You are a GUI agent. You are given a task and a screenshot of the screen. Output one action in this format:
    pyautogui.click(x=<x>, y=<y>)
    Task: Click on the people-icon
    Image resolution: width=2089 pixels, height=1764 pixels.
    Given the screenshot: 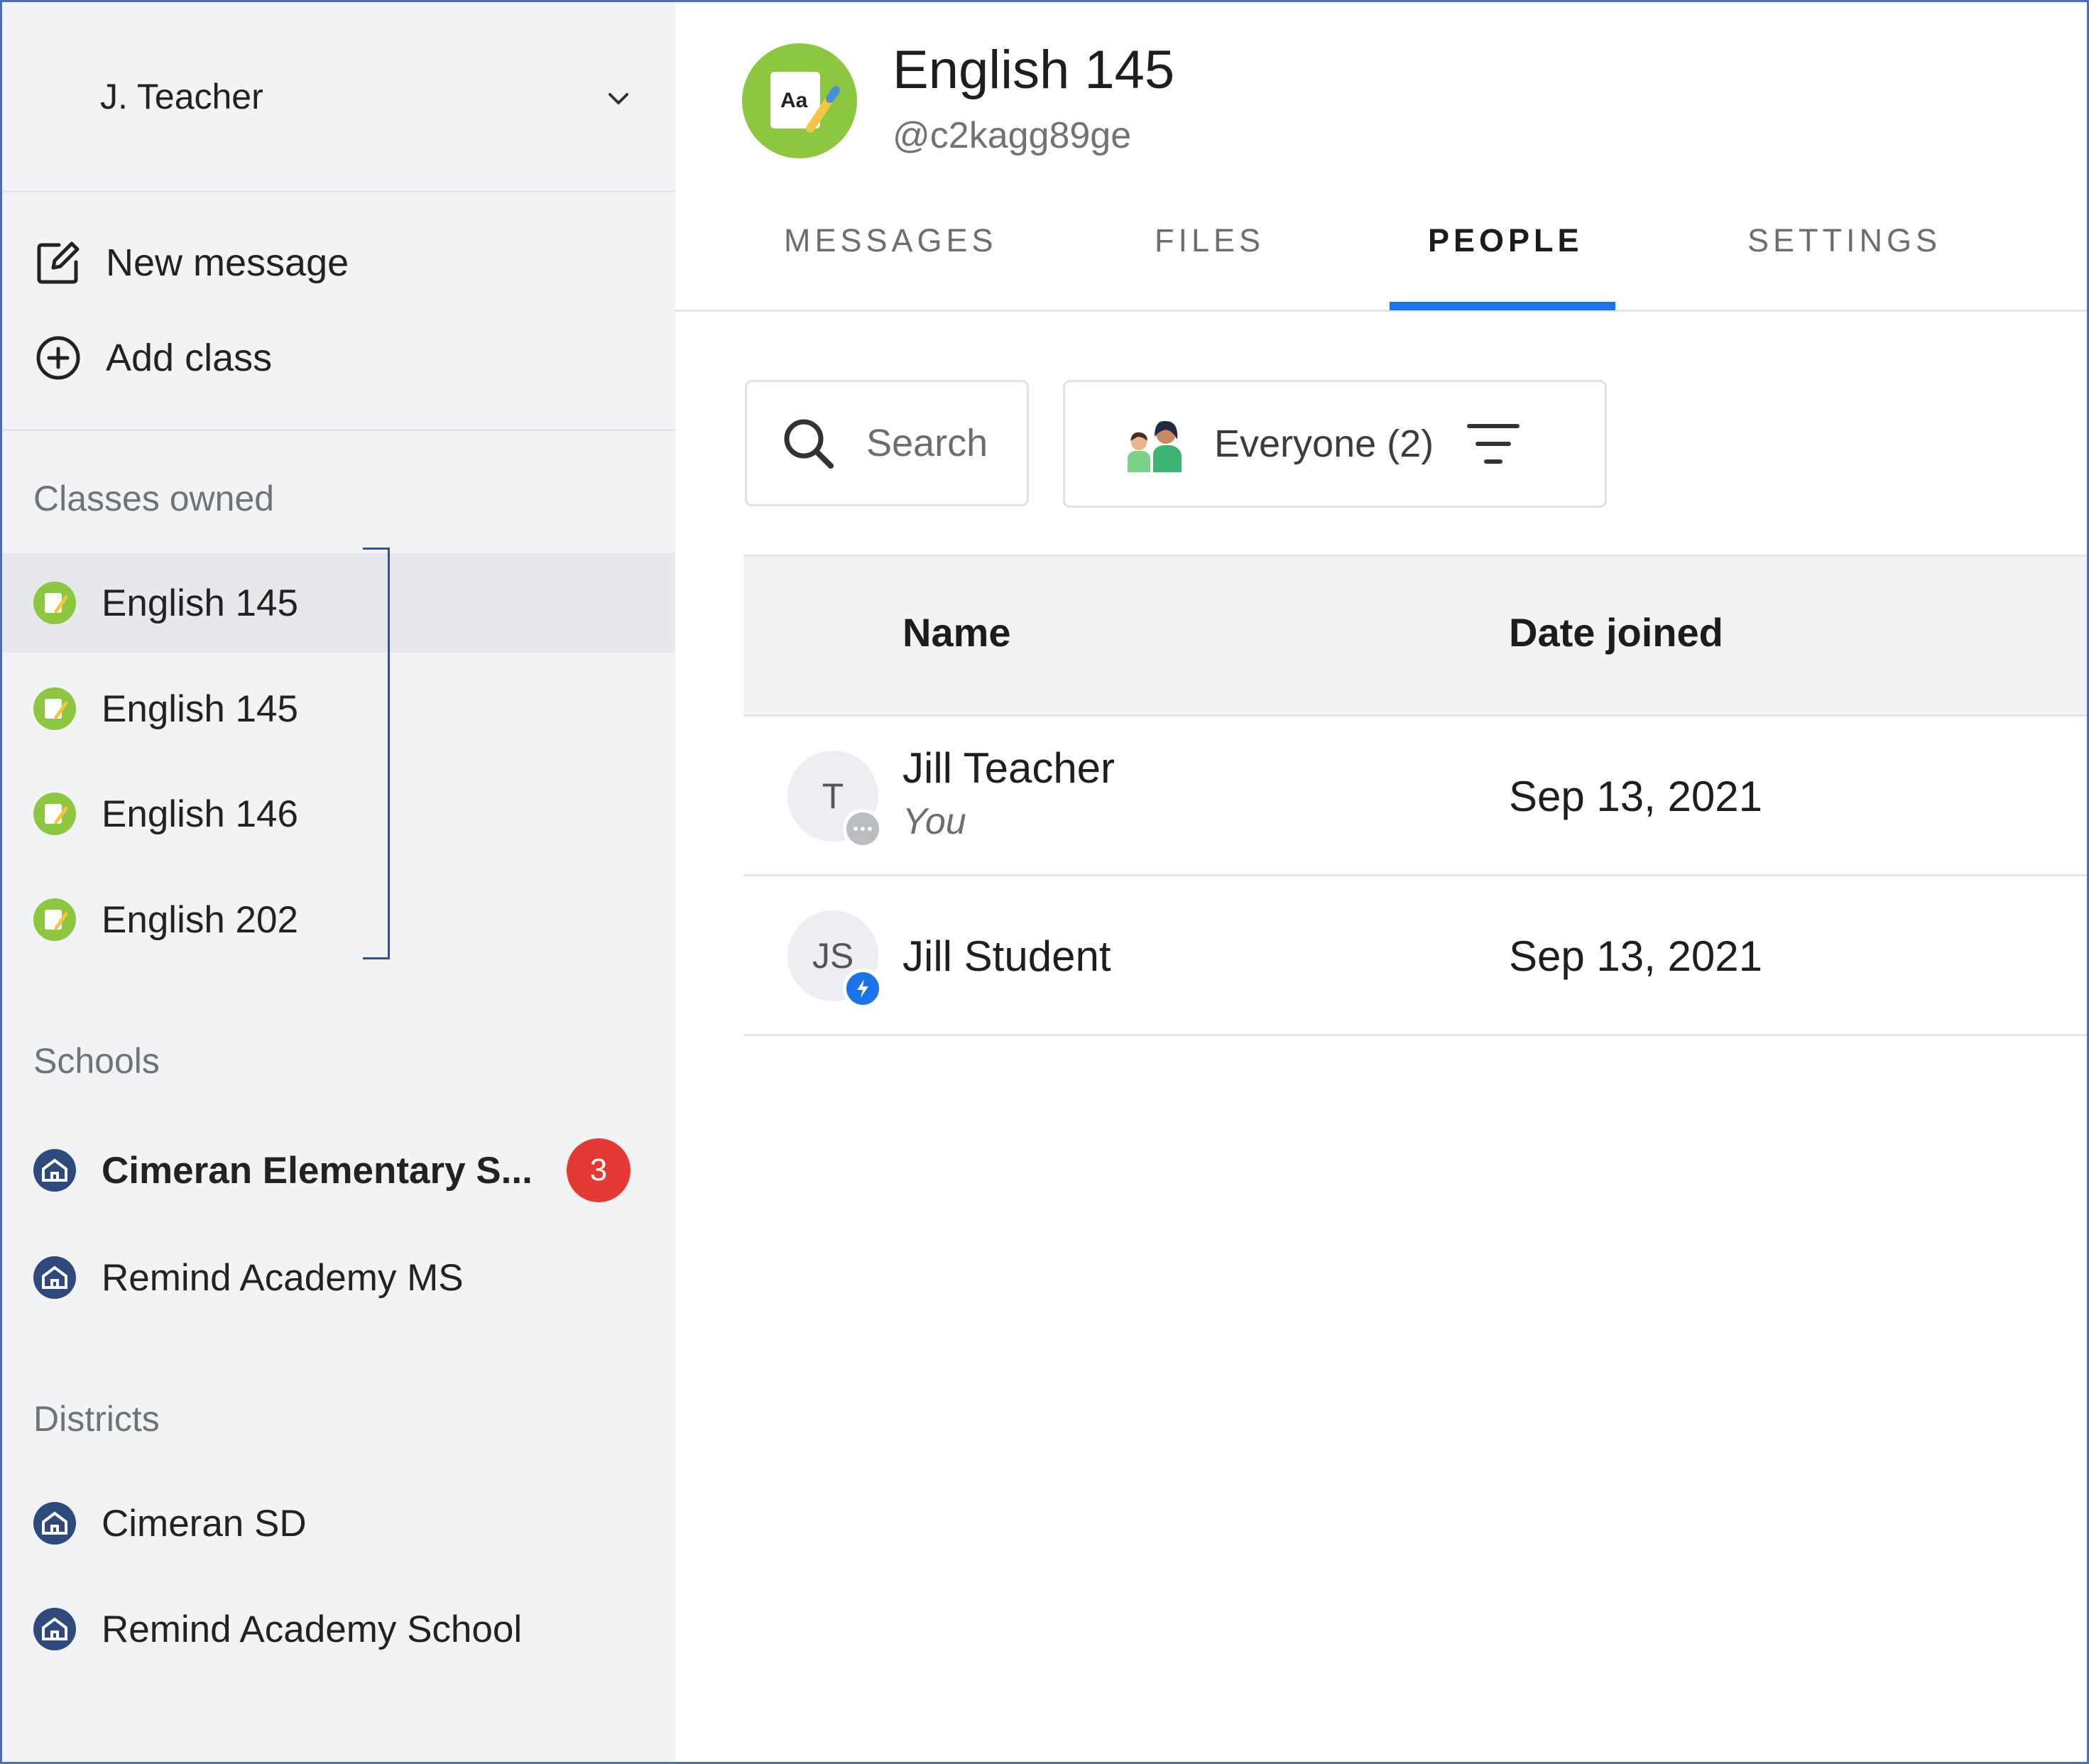 What is the action you would take?
    pyautogui.click(x=1155, y=446)
    